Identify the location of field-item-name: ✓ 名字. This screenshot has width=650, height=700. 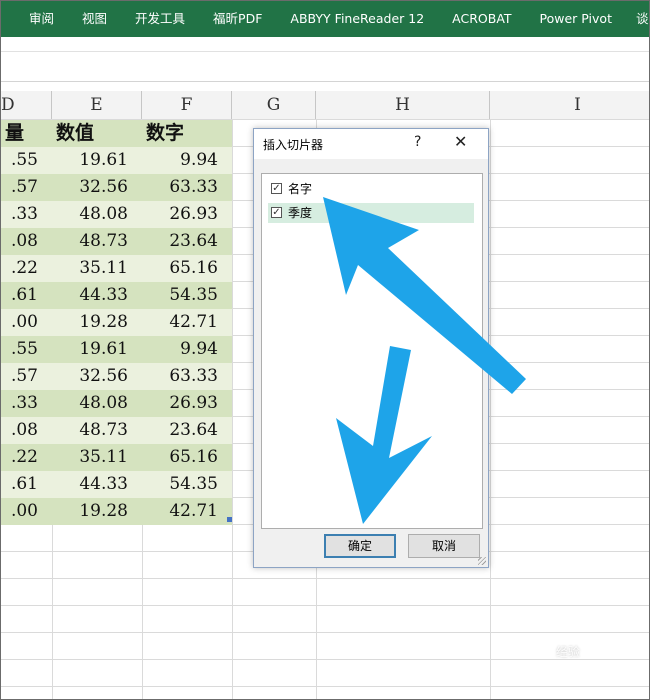
(371, 189).